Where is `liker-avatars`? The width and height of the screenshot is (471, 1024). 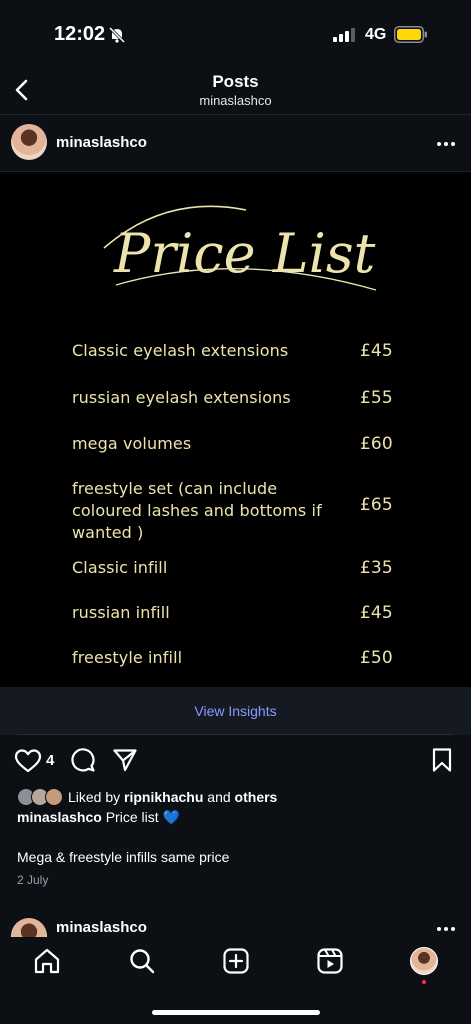
liker-avatars is located at coordinates (42, 797).